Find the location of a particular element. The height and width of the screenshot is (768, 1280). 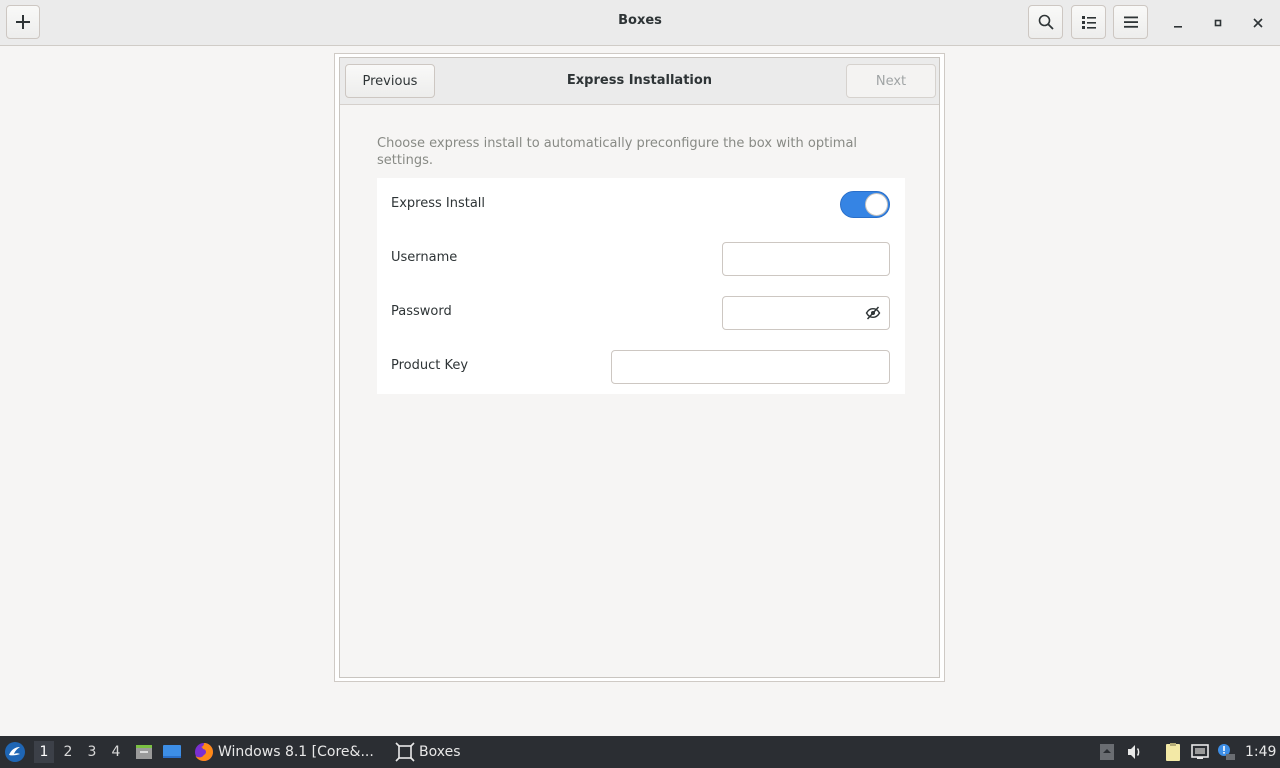

maximize-button is located at coordinates (1218, 23).